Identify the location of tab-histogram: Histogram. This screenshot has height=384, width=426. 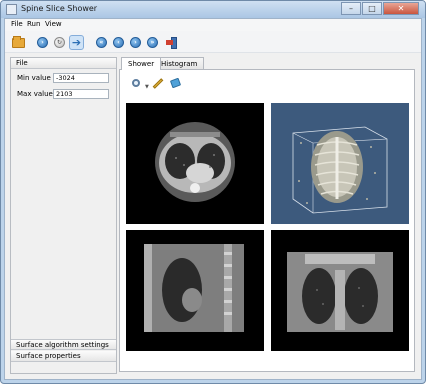
(179, 63).